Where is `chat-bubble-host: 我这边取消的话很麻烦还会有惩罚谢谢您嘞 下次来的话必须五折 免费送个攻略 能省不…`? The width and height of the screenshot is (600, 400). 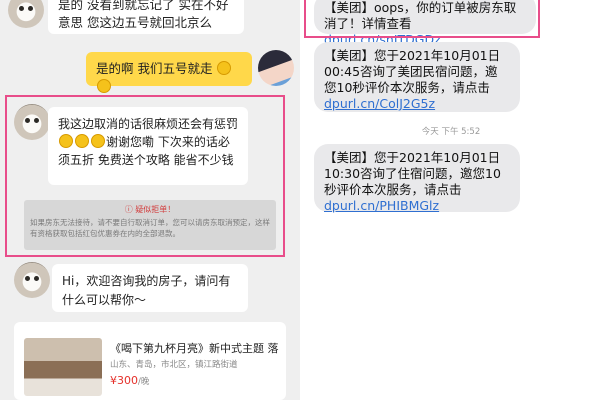 chat-bubble-host: 我这边取消的话很麻烦还会有惩罚谢谢您嘞 下次来的话必须五折 免费送个攻略 能省不… is located at coordinates (148, 146).